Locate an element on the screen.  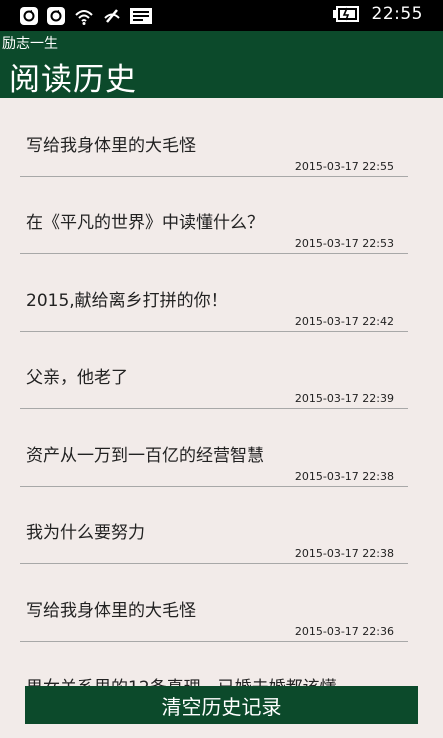
history-item-time: 2015-03-17 22:36 is located at coordinates (344, 631).